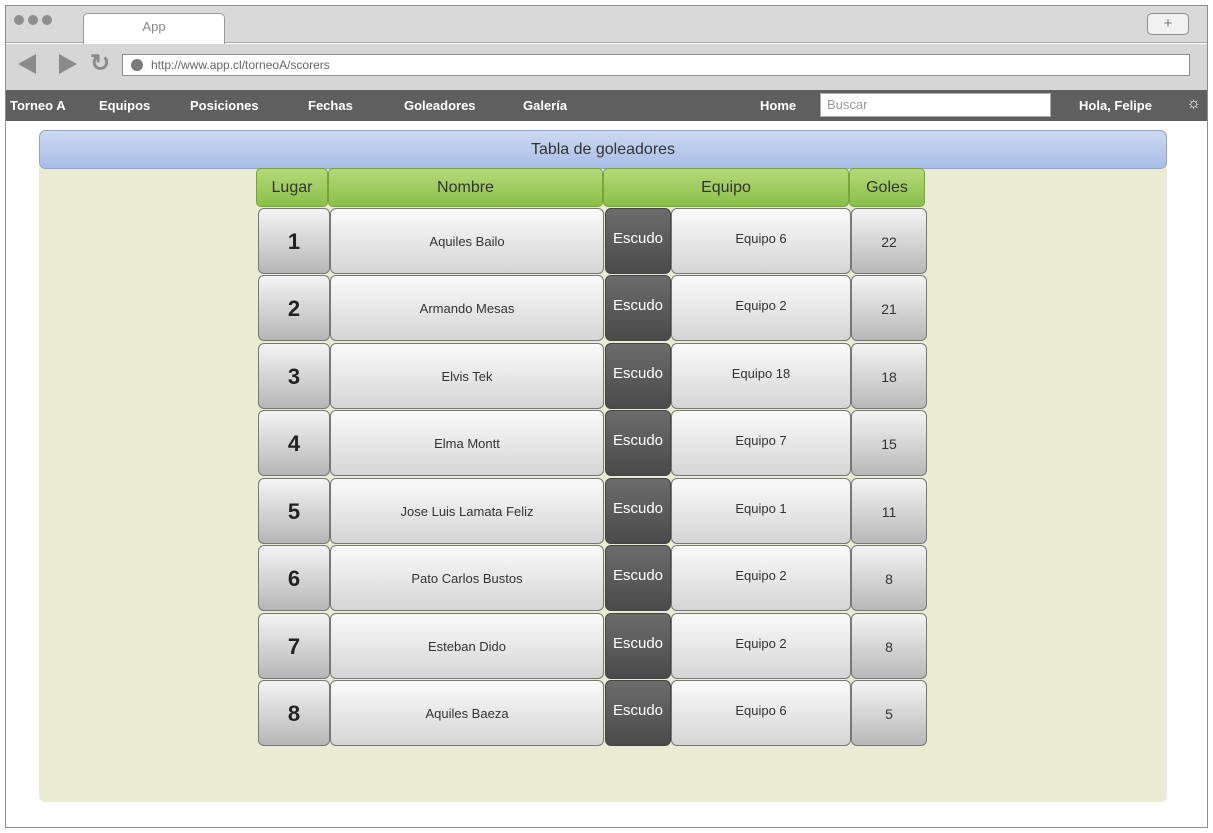  Describe the element at coordinates (154, 28) in the screenshot. I see `browser-tab: App` at that location.